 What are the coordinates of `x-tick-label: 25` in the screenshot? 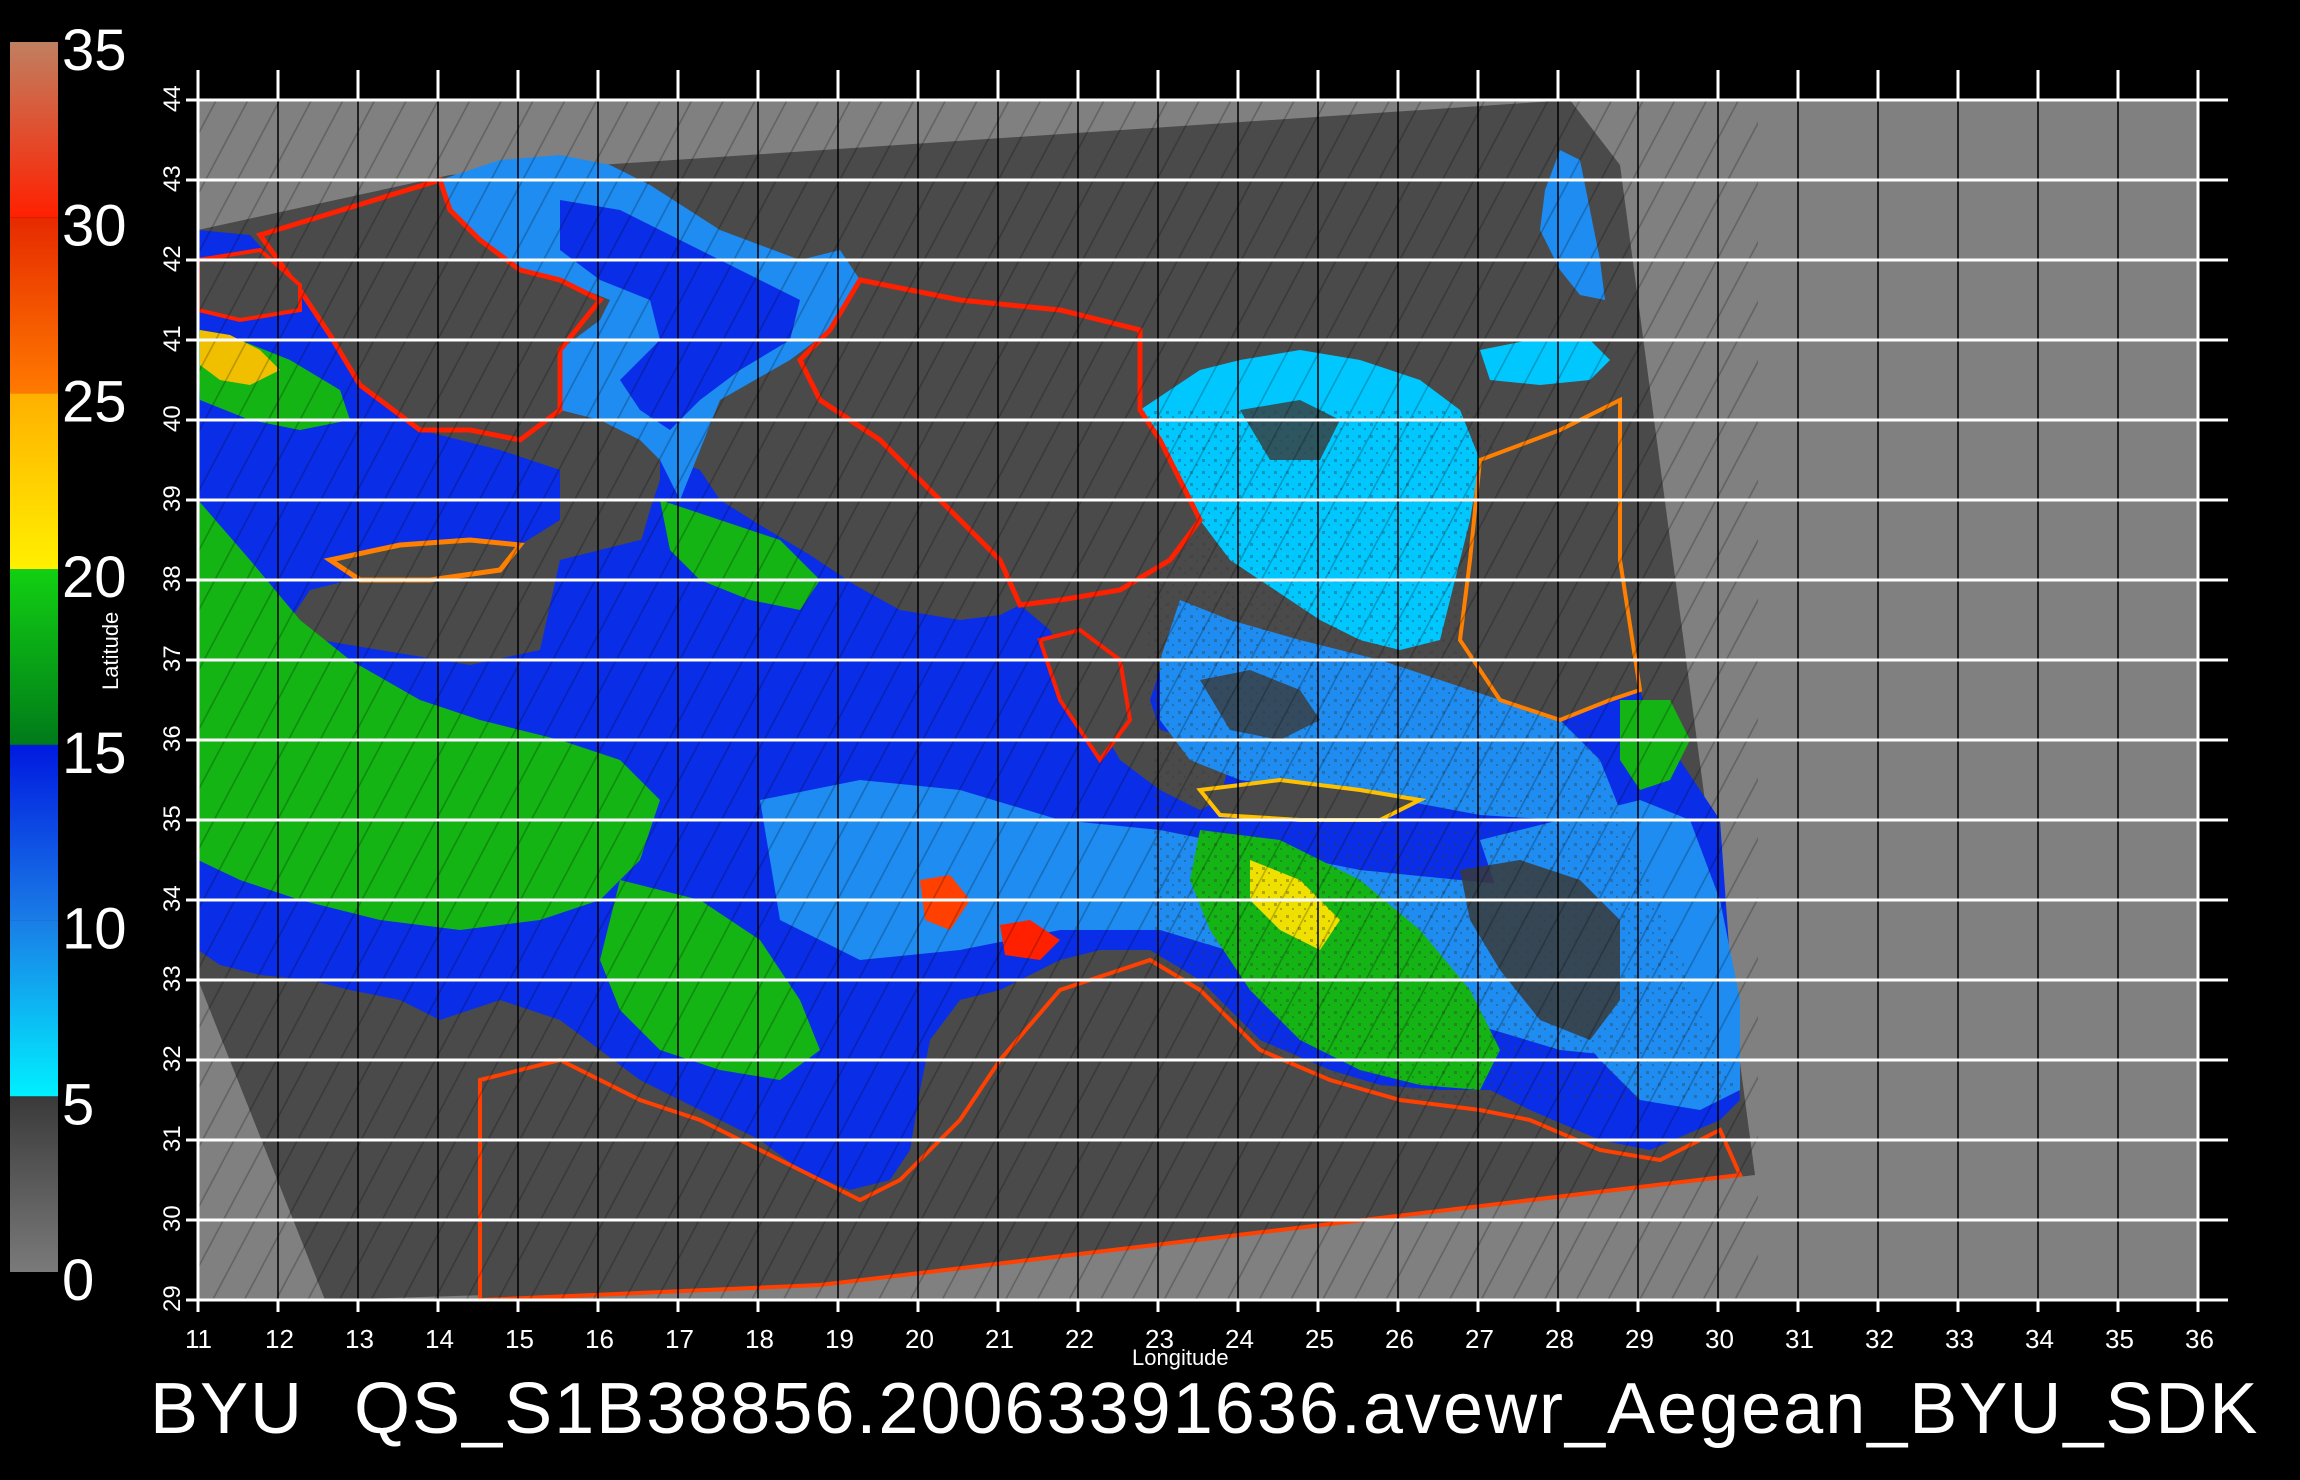 It's located at (1319, 1339).